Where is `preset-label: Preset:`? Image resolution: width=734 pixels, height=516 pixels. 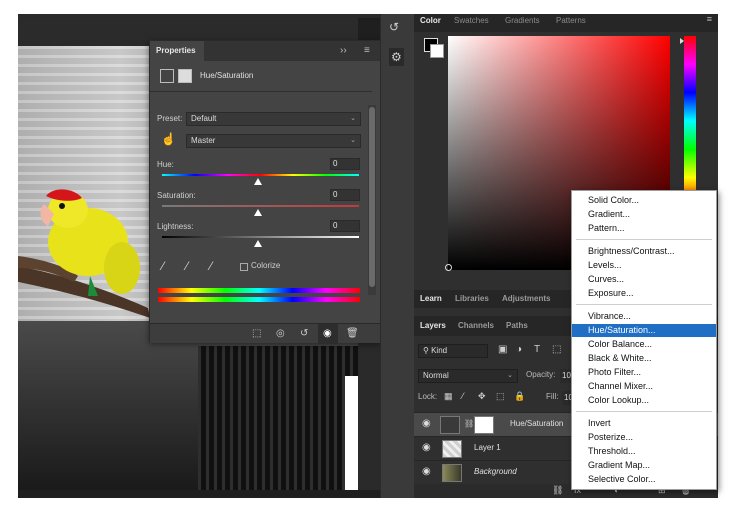
preset-label: Preset: is located at coordinates (170, 118).